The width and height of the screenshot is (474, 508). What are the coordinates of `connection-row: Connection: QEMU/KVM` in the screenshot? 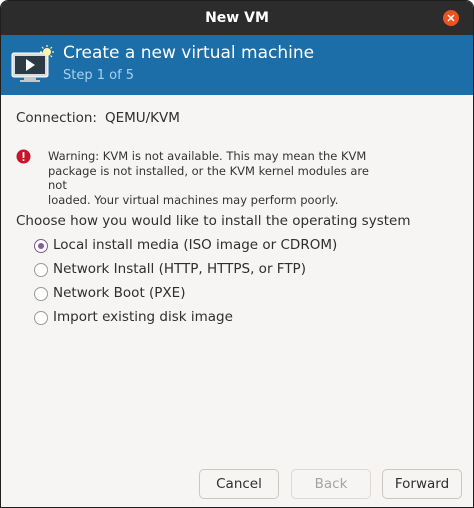 It's located at (98, 118).